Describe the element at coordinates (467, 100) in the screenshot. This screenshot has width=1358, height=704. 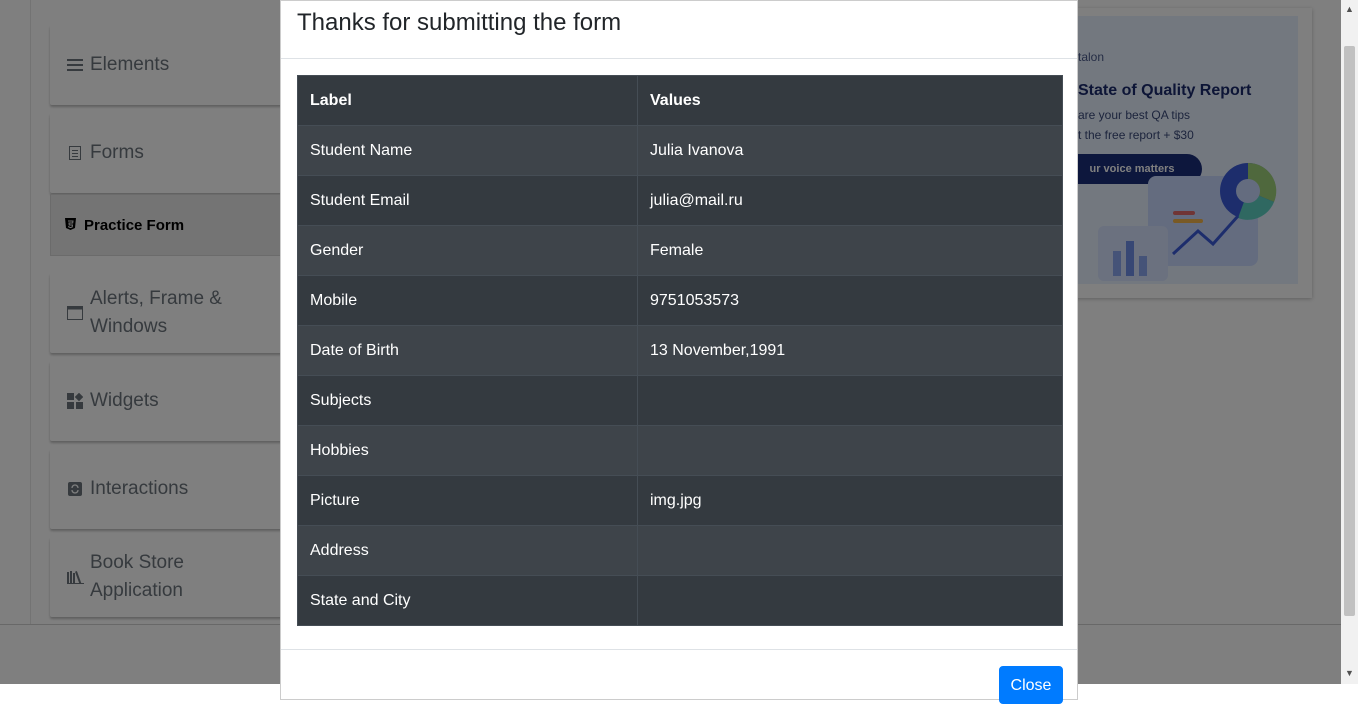
I see `column-header-label: Label` at that location.